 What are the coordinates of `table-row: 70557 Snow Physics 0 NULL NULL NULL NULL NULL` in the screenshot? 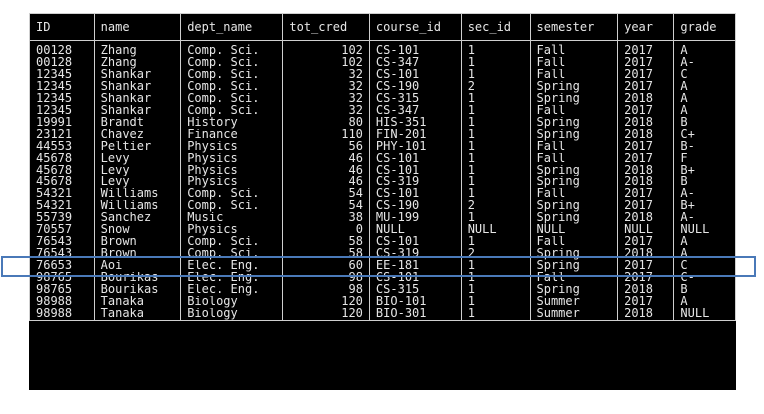 It's located at (382, 230).